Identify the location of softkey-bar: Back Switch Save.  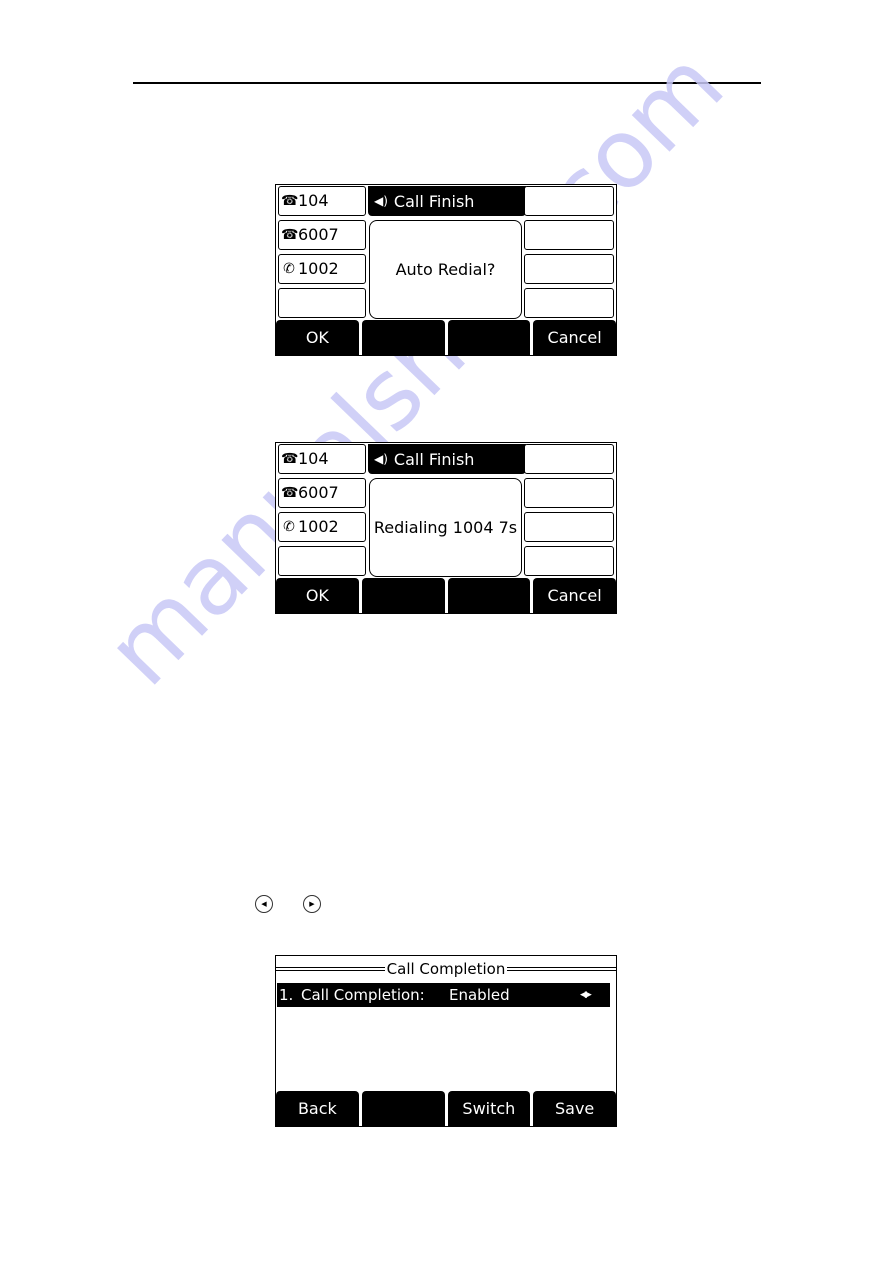
(446, 1108).